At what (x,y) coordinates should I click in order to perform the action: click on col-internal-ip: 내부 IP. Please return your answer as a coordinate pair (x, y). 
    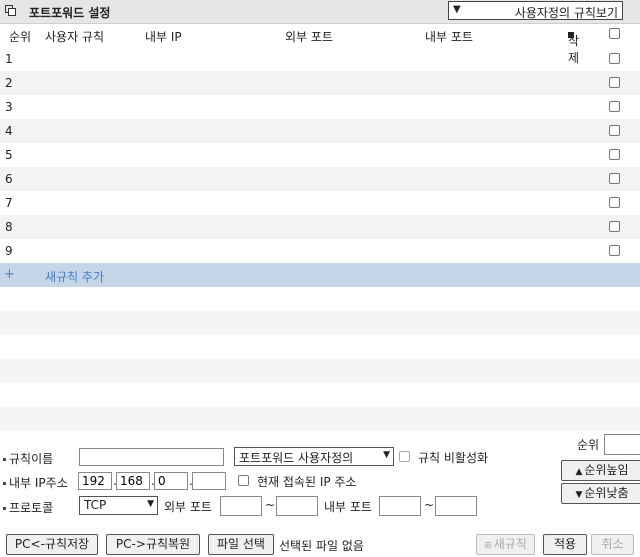
    Looking at the image, I should click on (163, 37).